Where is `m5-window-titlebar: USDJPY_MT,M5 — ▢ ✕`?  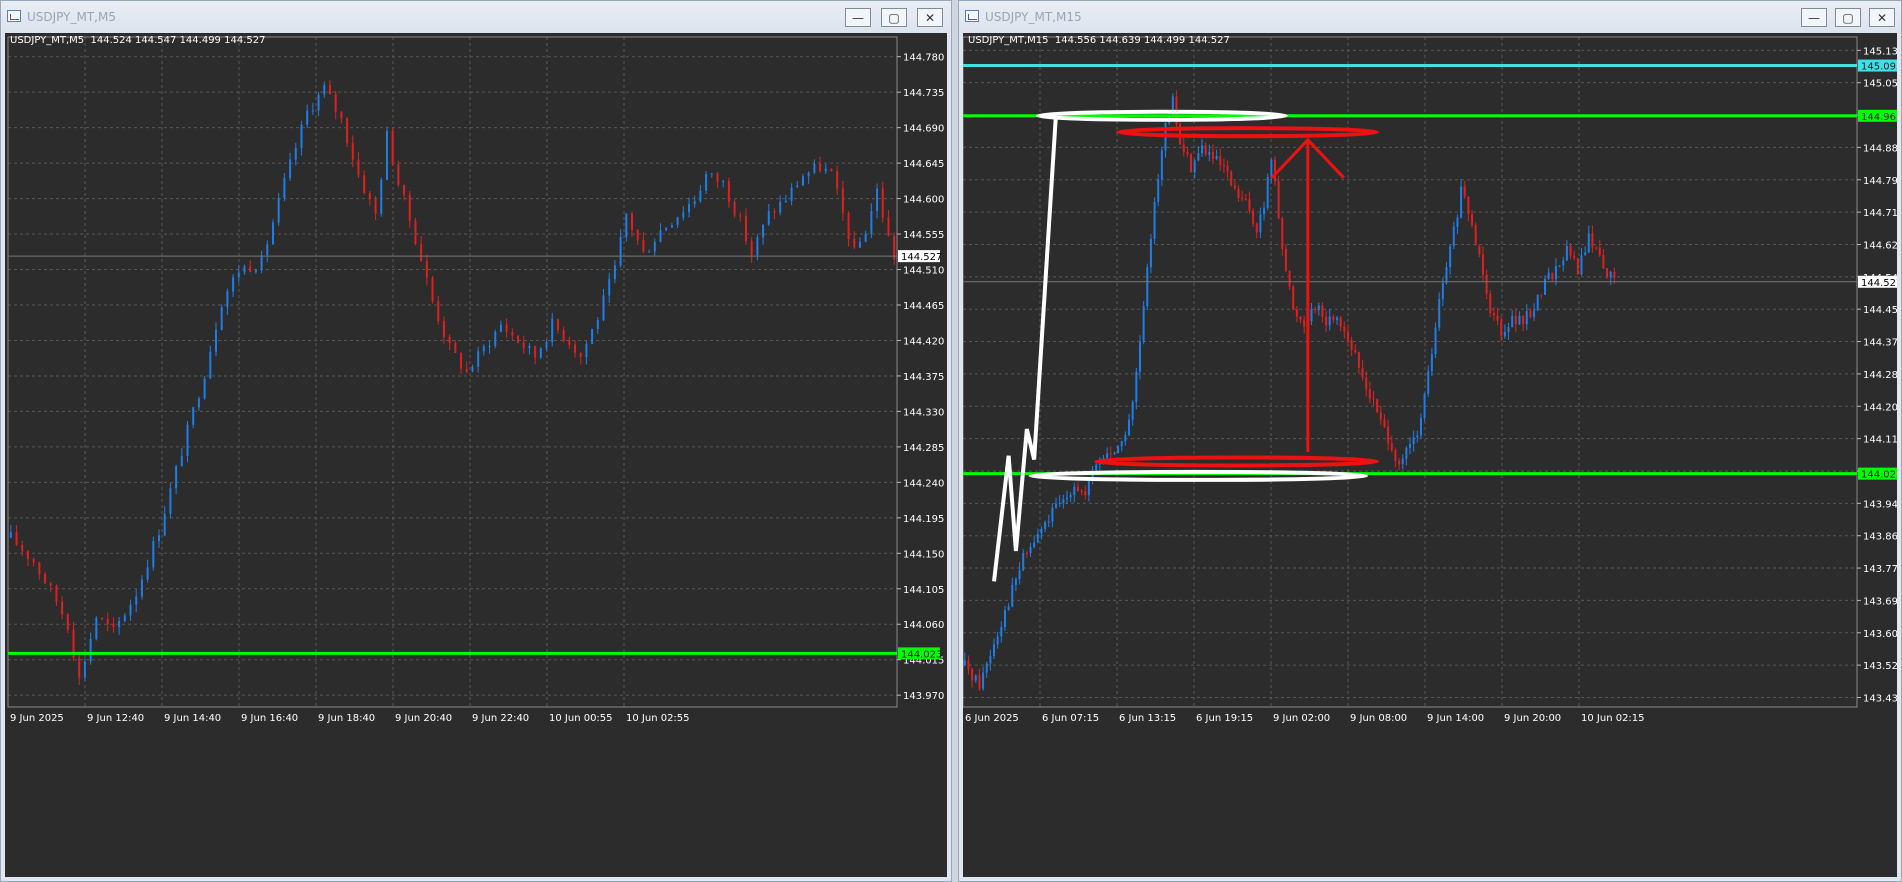
m5-window-titlebar: USDJPY_MT,M5 — ▢ ✕ is located at coordinates (476, 17).